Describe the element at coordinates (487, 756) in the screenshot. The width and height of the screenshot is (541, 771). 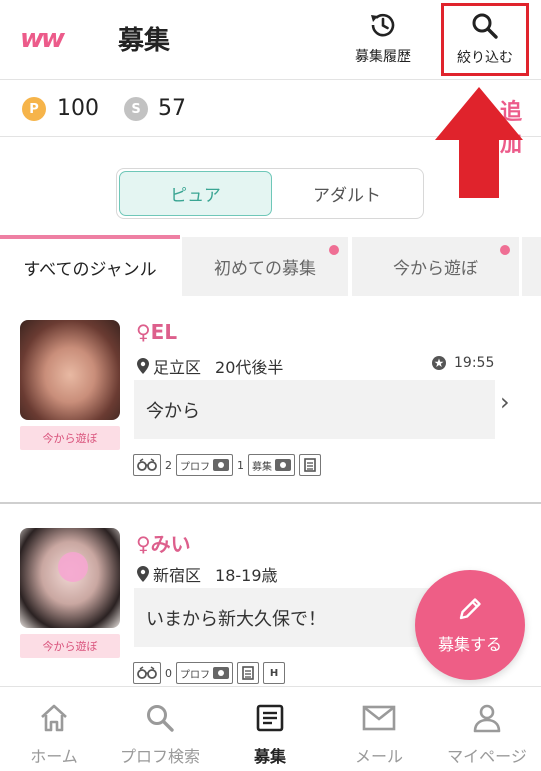
I see `nav-label: マイページ` at that location.